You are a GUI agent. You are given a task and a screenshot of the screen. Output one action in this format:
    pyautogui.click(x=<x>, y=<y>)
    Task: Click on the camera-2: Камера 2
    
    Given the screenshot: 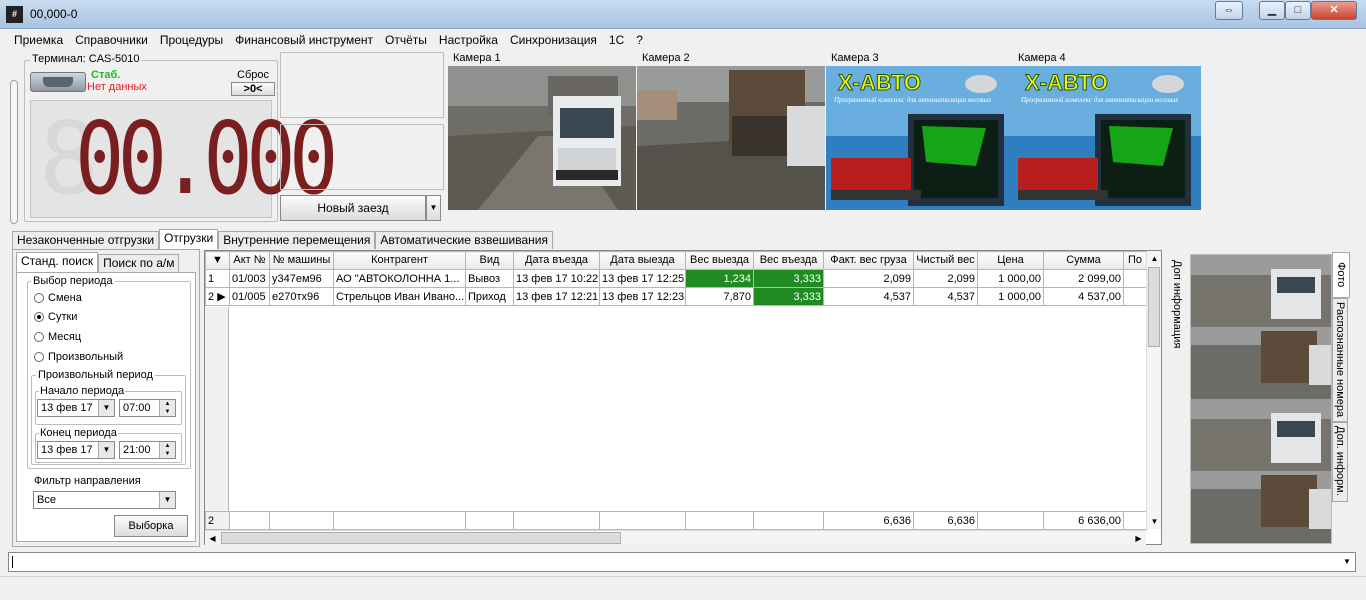 What is the action you would take?
    pyautogui.click(x=731, y=131)
    